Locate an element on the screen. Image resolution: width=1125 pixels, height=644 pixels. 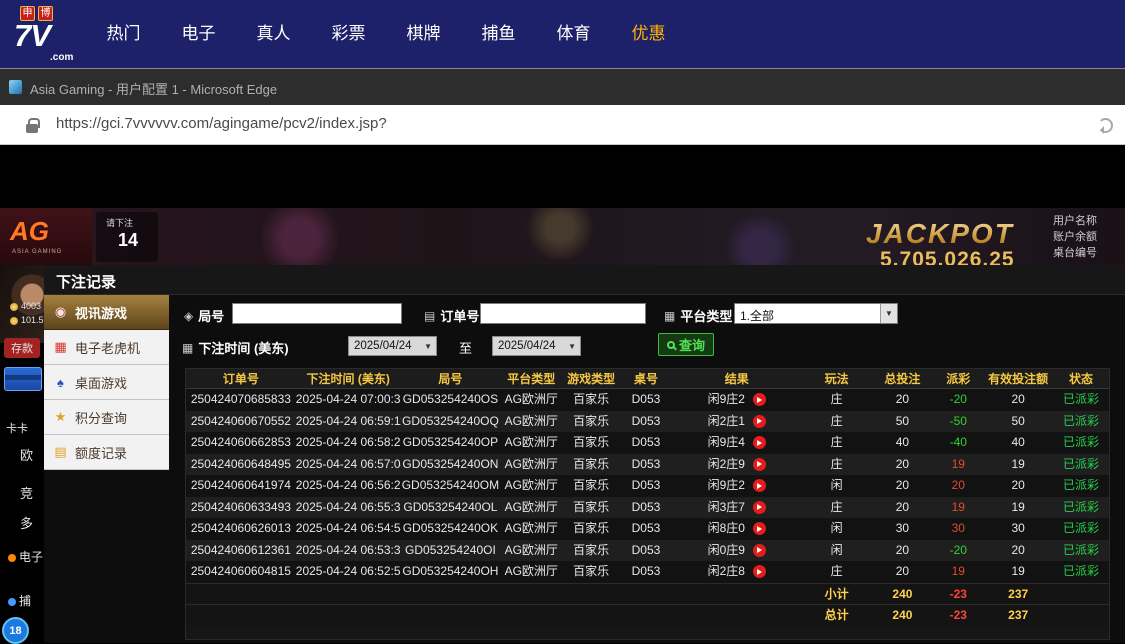
nav-item-chess: 棋牌 is located at coordinates (423, 34).